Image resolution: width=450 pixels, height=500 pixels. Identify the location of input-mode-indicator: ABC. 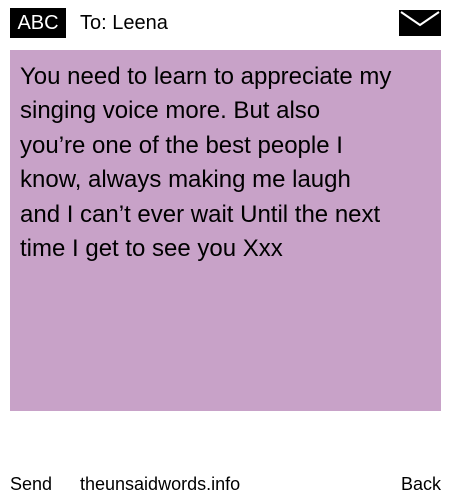
(38, 23).